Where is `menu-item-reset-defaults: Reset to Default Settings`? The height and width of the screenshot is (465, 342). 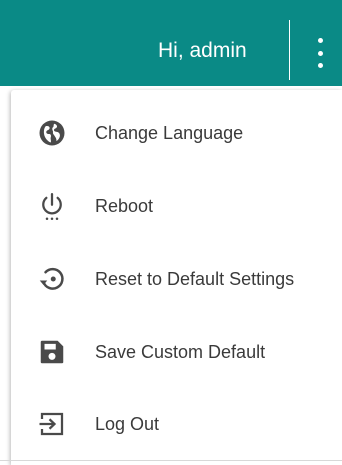 menu-item-reset-defaults: Reset to Default Settings is located at coordinates (176, 278).